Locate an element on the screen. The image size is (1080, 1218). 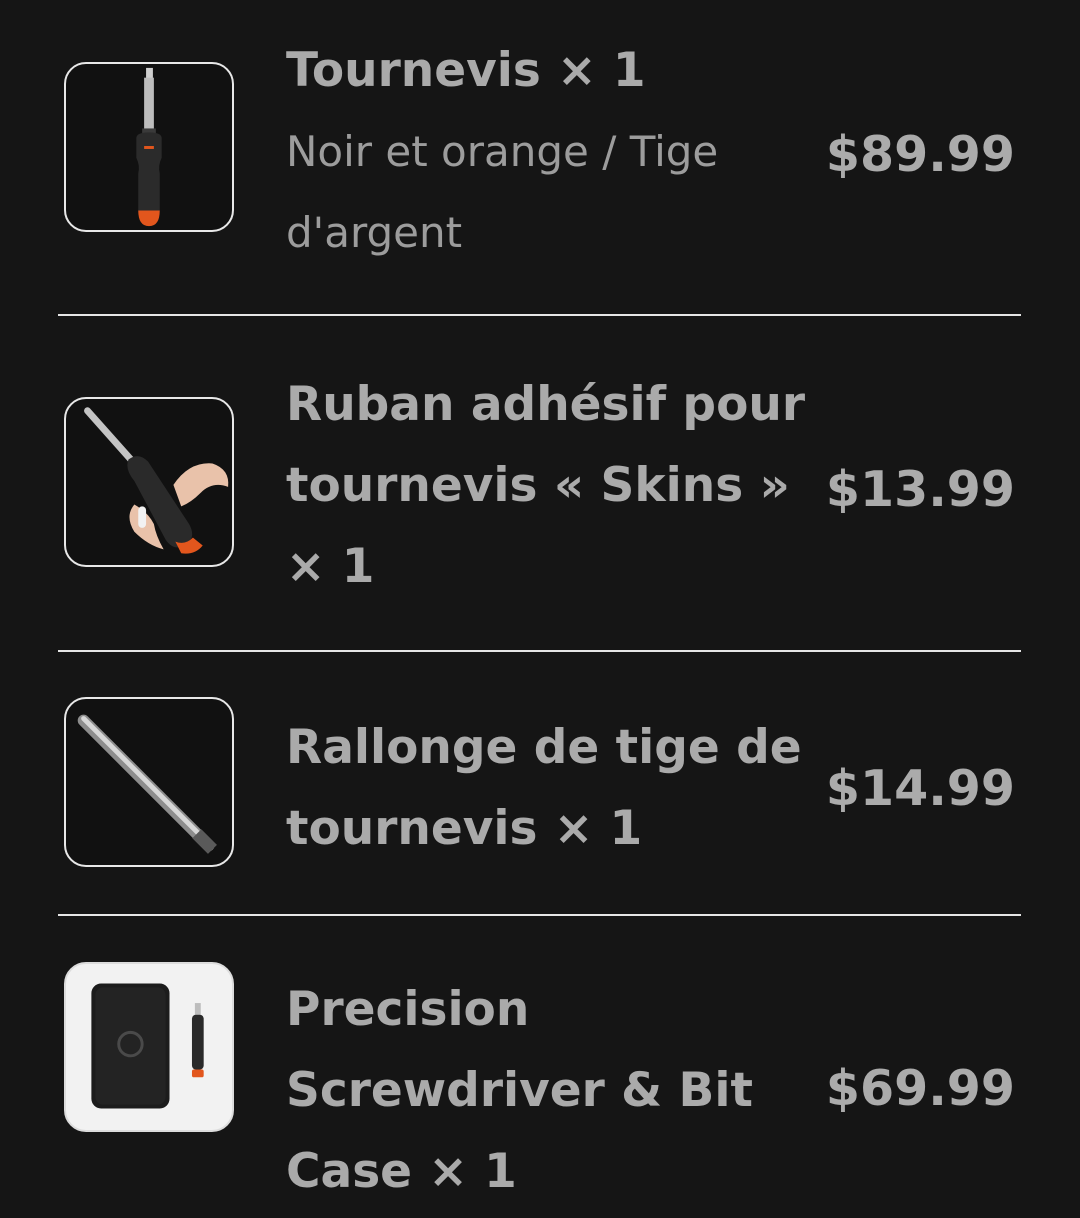
item-title: Rallonge de tige de tournevis × 1 is located at coordinates (544, 788).